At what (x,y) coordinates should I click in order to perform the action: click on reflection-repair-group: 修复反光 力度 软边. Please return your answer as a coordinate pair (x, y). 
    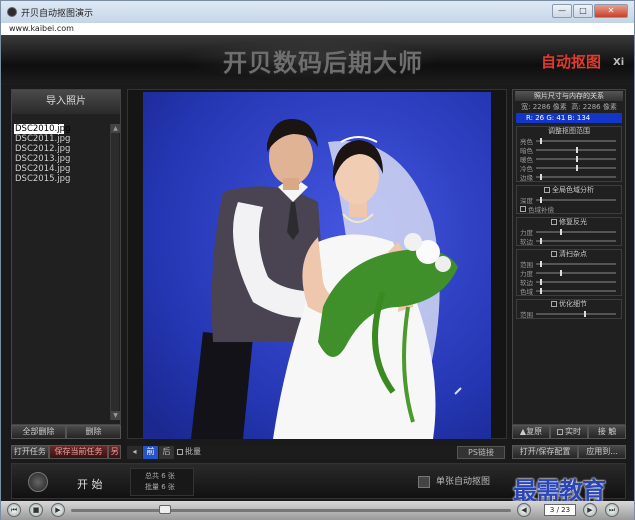
    Looking at the image, I should click on (569, 231).